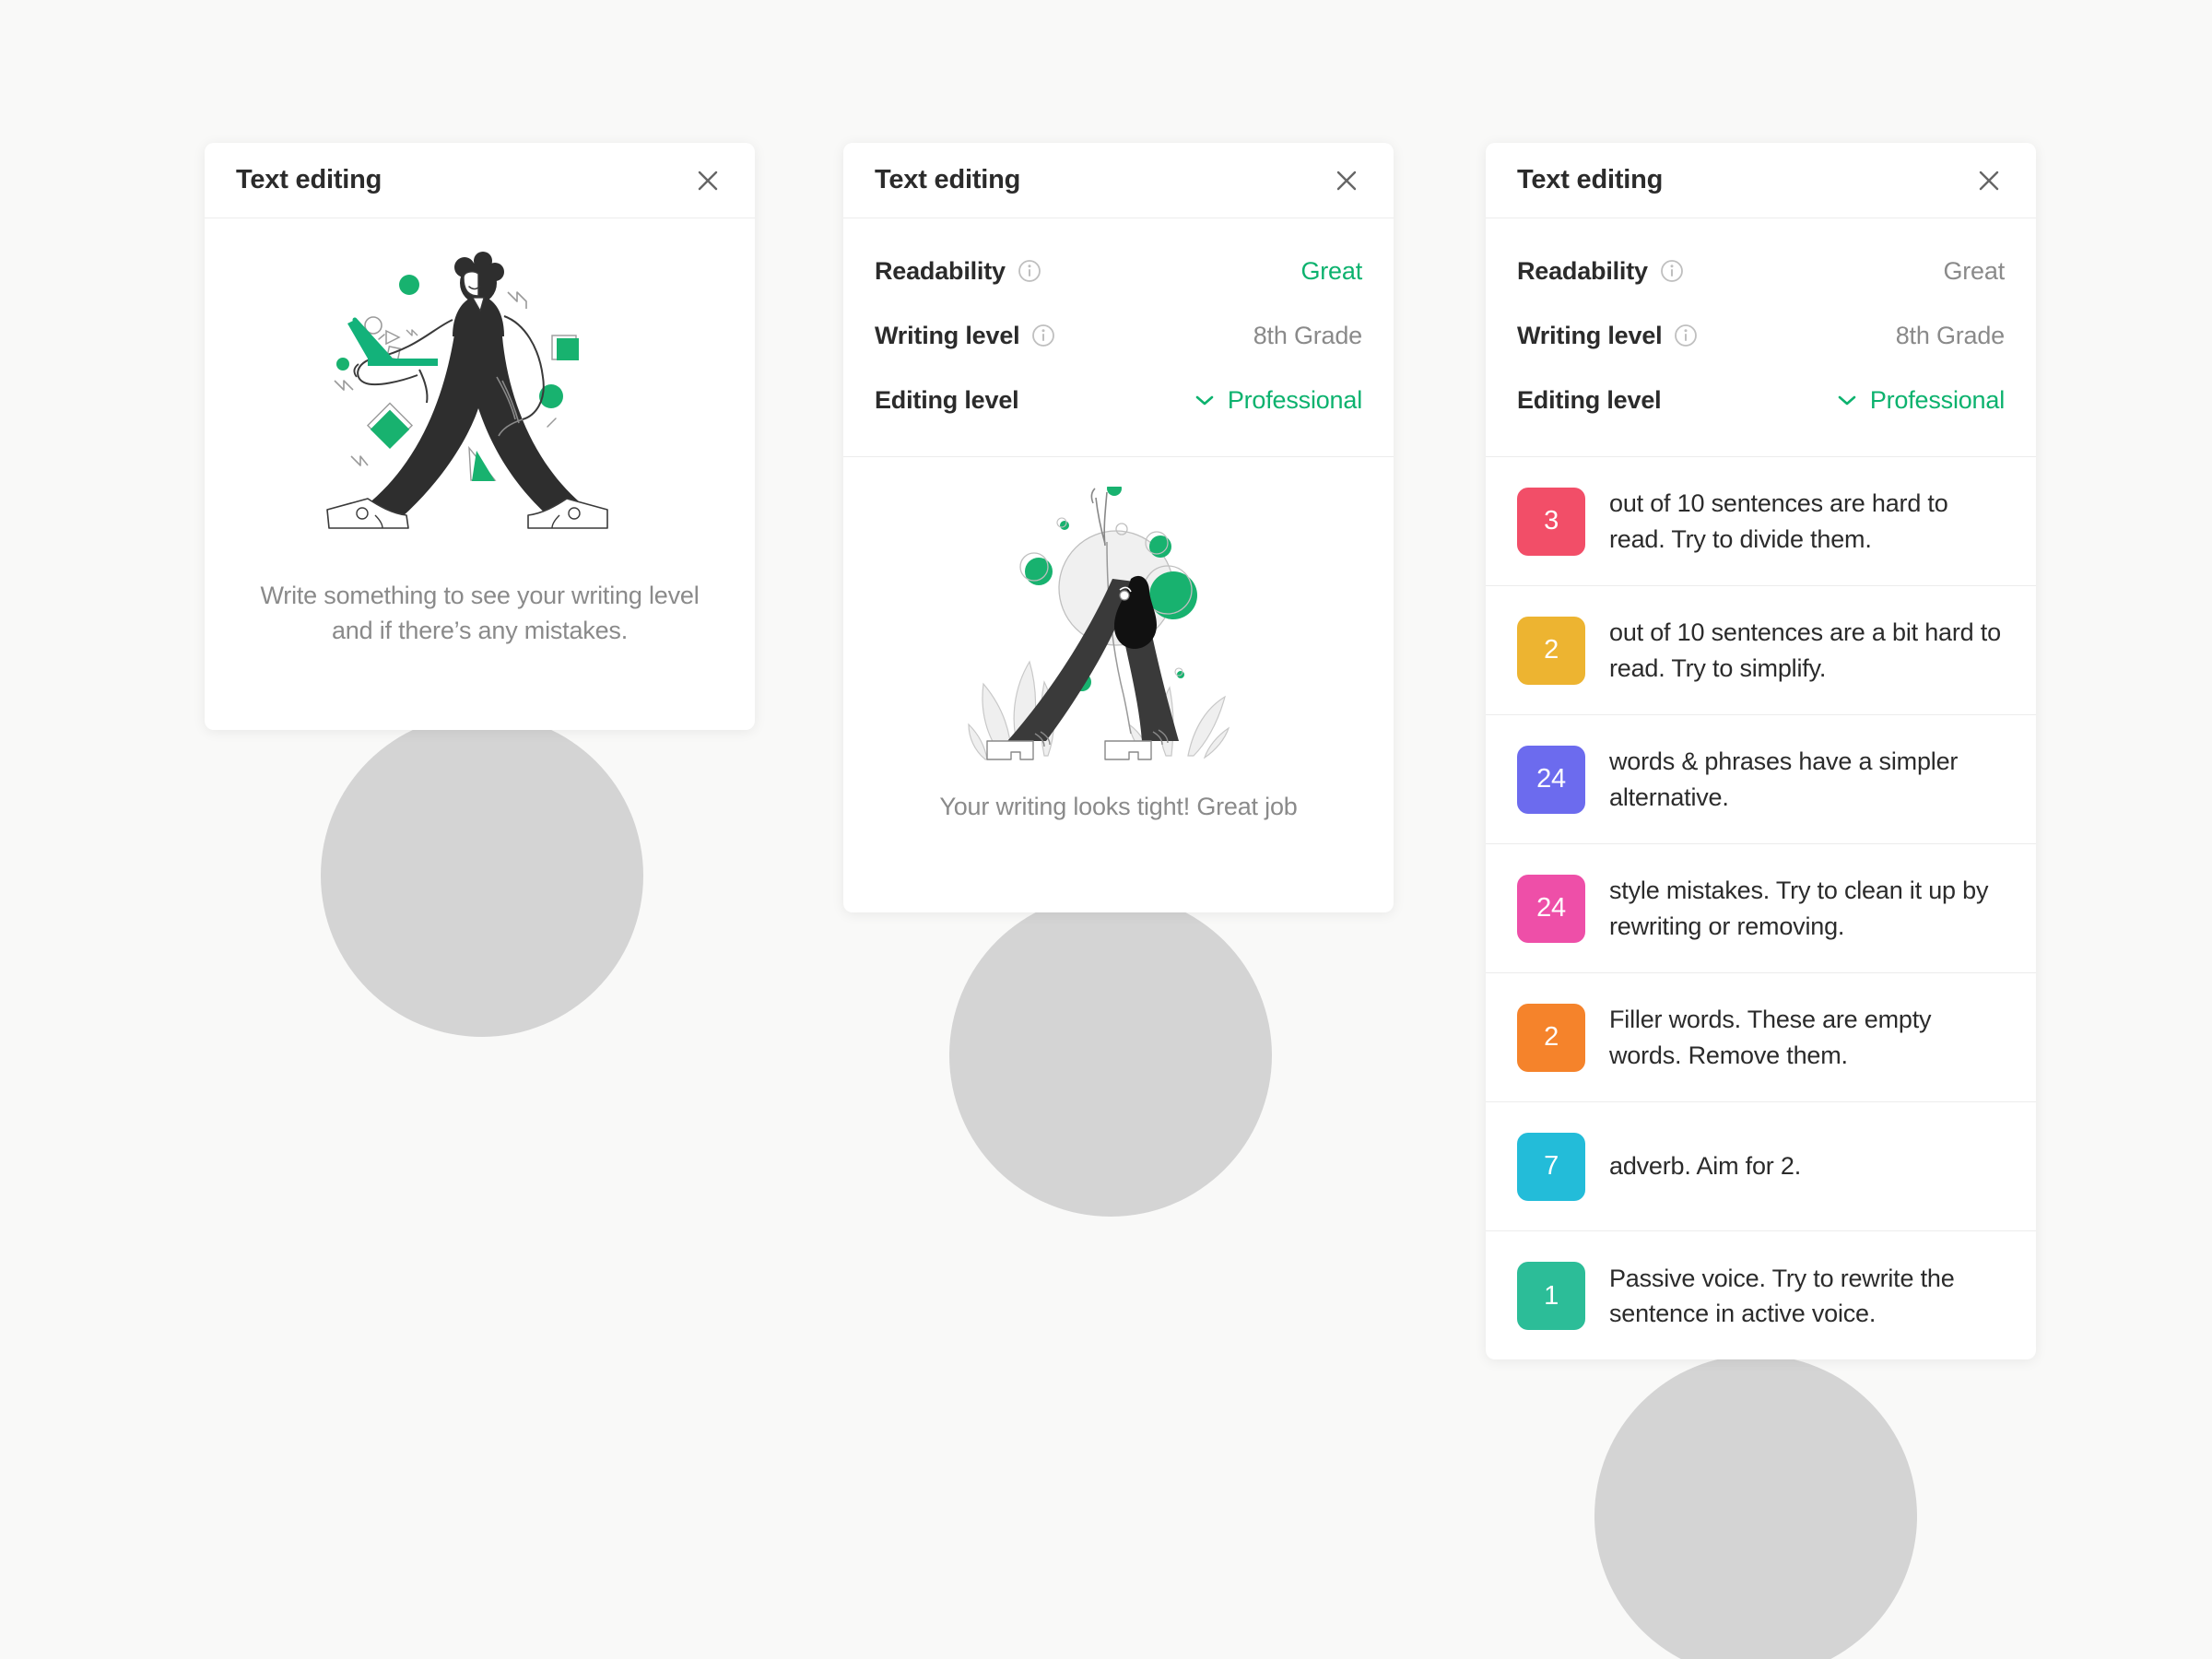  What do you see at coordinates (1118, 806) in the screenshot?
I see `status-caption: Your writing looks tight! Great job` at bounding box center [1118, 806].